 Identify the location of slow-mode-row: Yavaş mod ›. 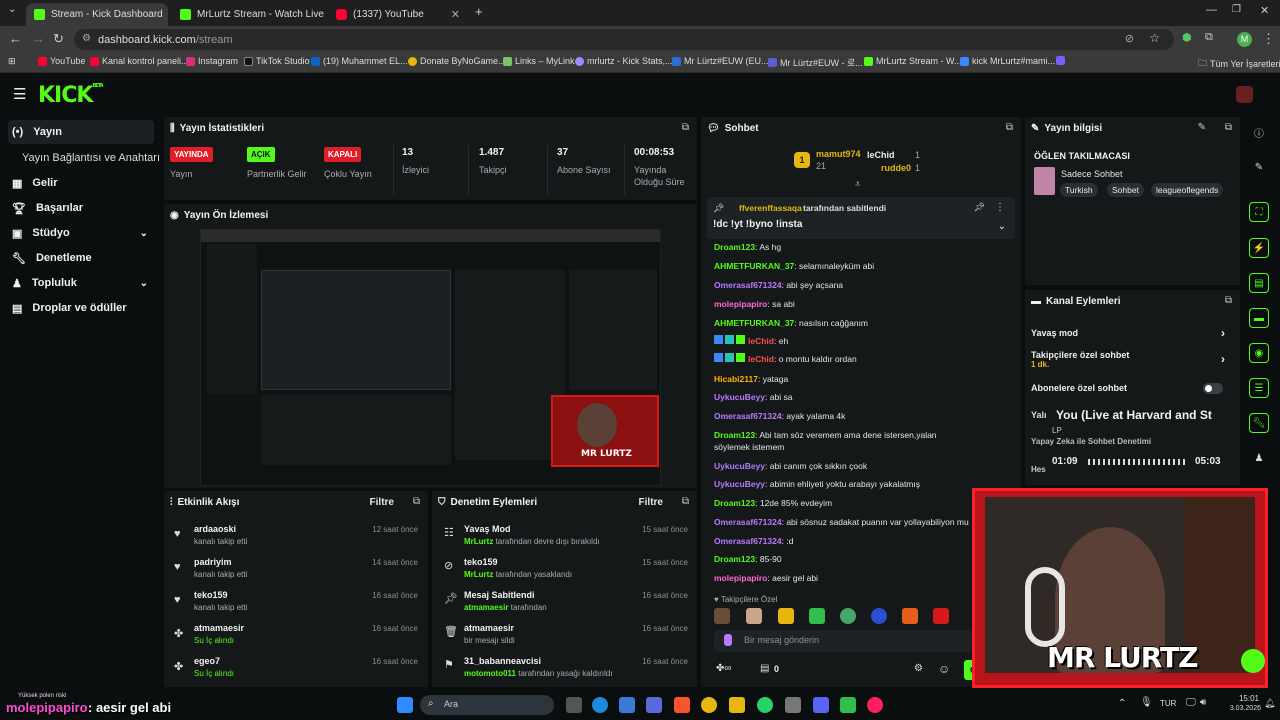
(1131, 333).